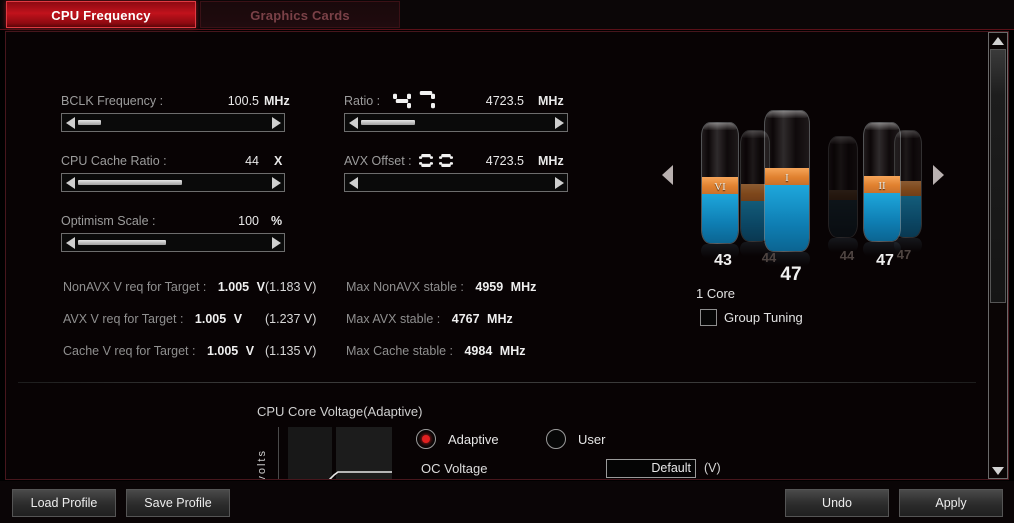 This screenshot has width=1014, height=523. I want to click on avx-offset-slider, so click(456, 182).